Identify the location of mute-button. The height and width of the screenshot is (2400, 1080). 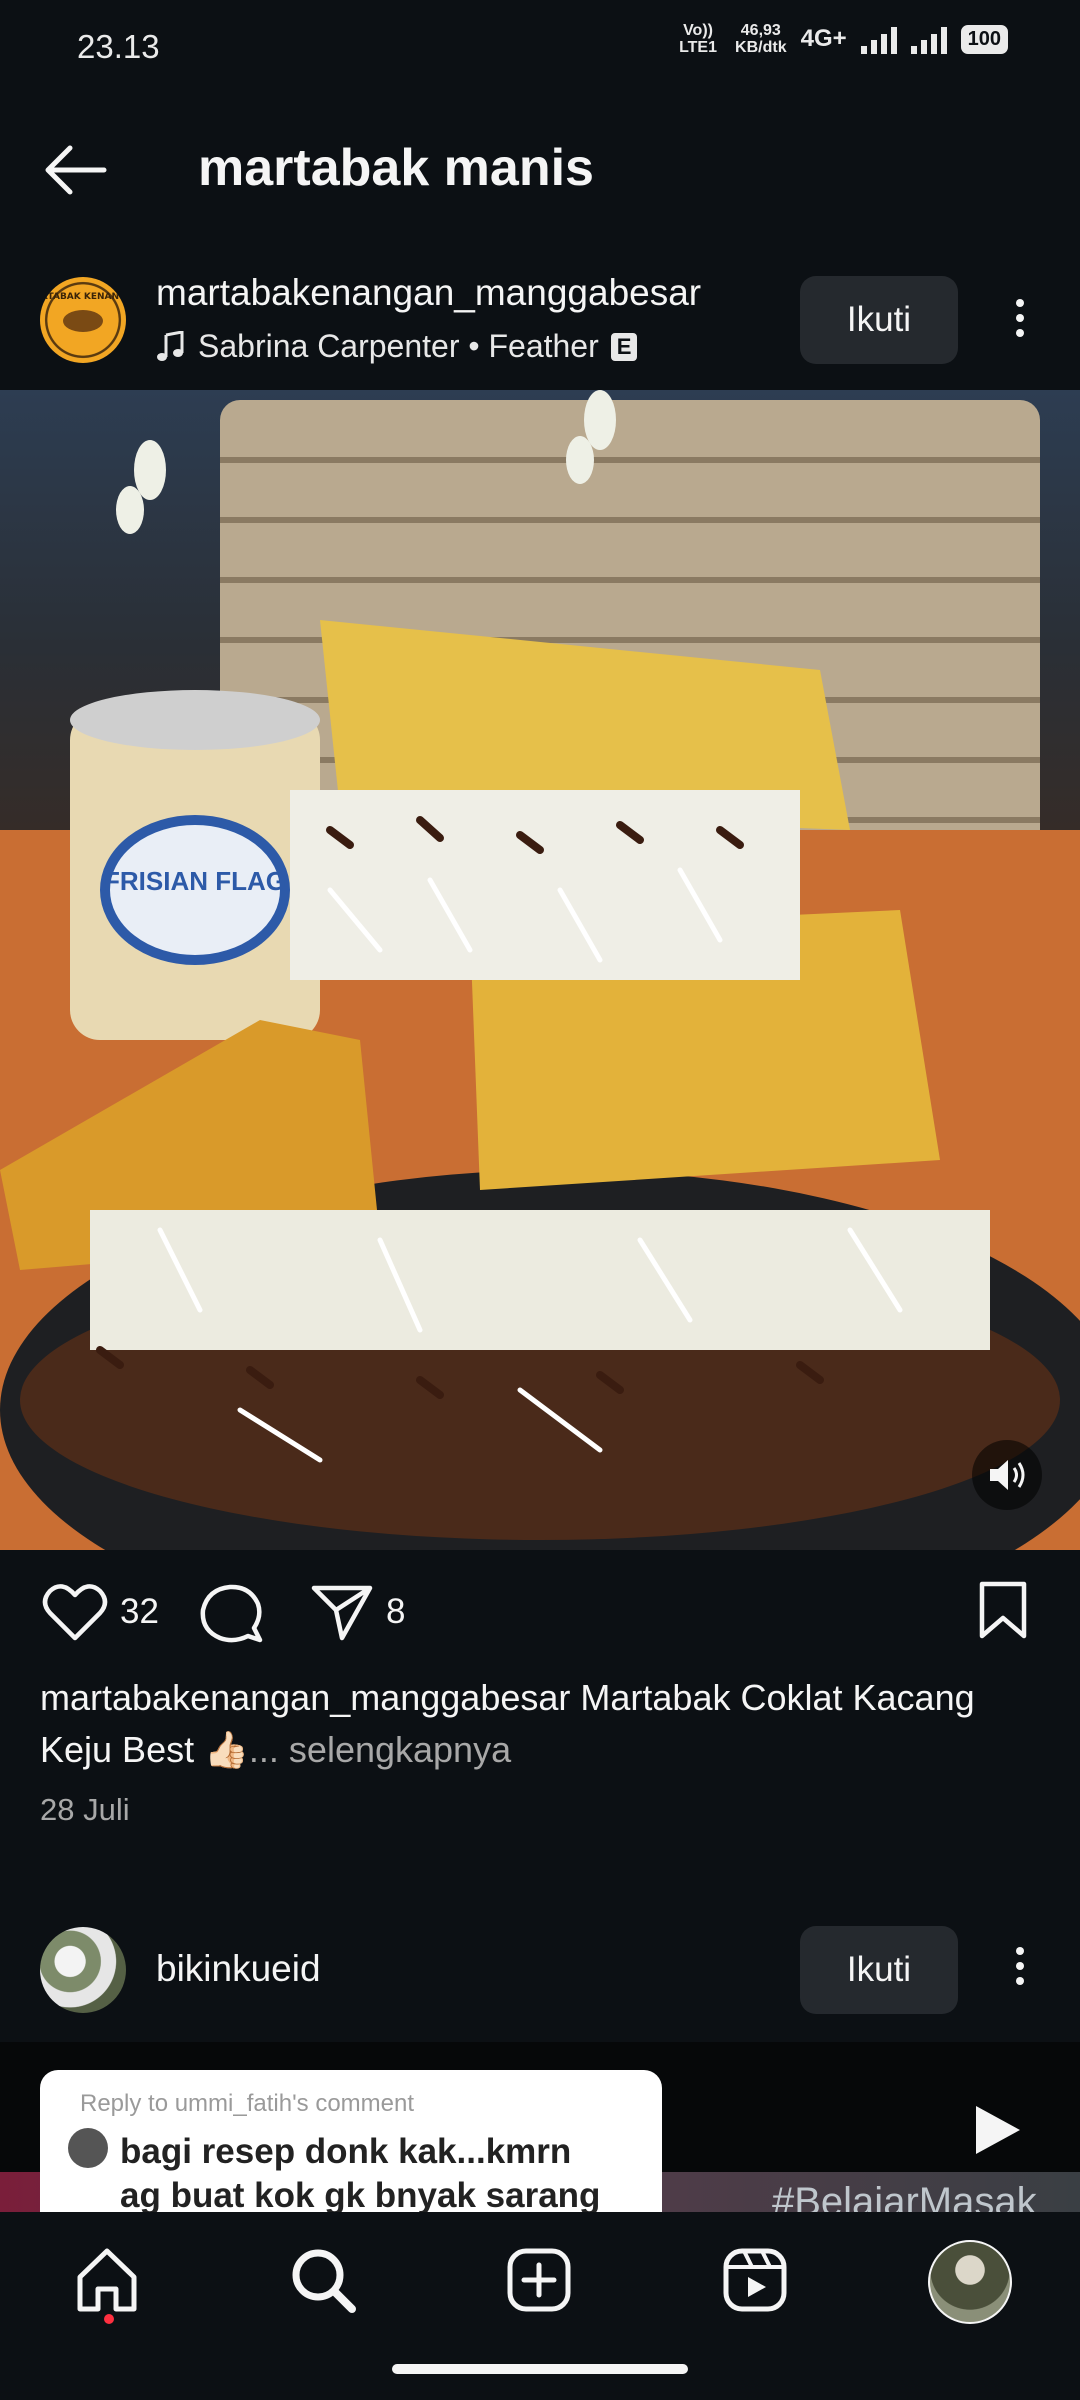
(1007, 1475).